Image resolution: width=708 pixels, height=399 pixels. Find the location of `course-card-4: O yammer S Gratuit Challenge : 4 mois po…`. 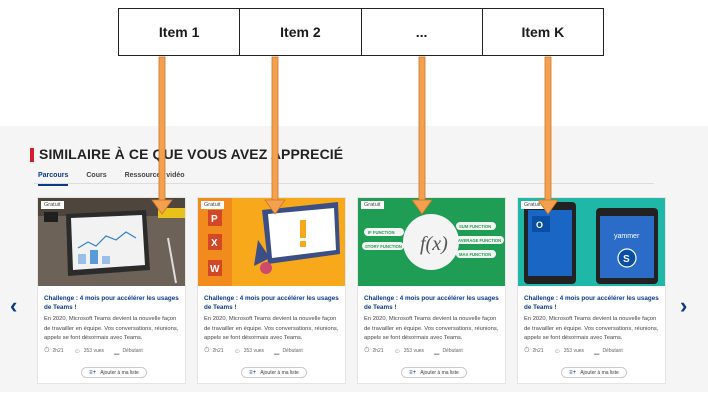

course-card-4: O yammer S Gratuit Challenge : 4 mois po… is located at coordinates (591, 290).